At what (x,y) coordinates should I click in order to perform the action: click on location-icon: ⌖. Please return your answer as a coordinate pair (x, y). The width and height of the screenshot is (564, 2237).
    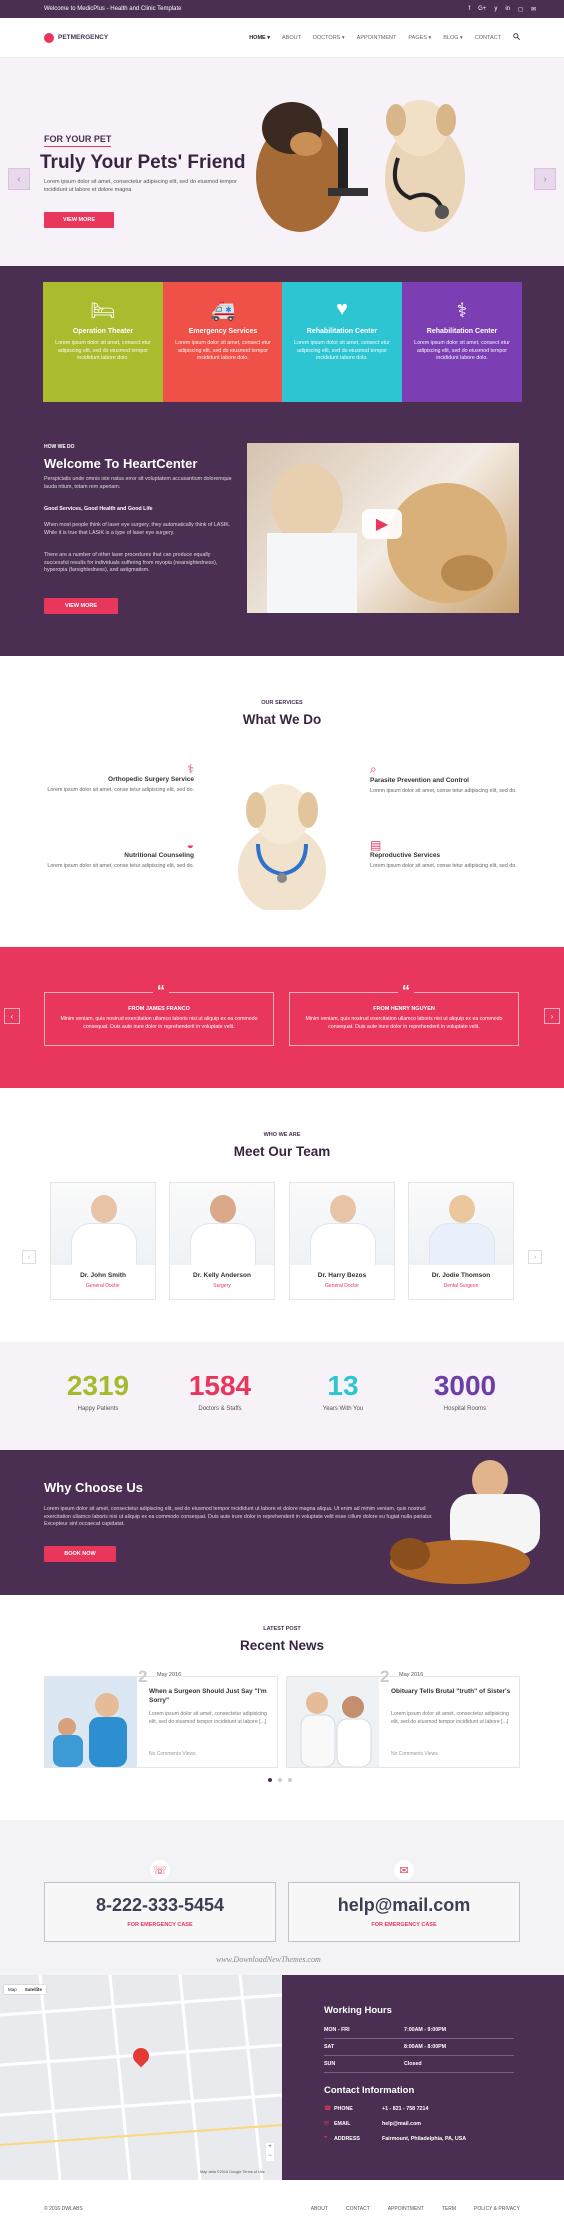
    Looking at the image, I should click on (326, 2138).